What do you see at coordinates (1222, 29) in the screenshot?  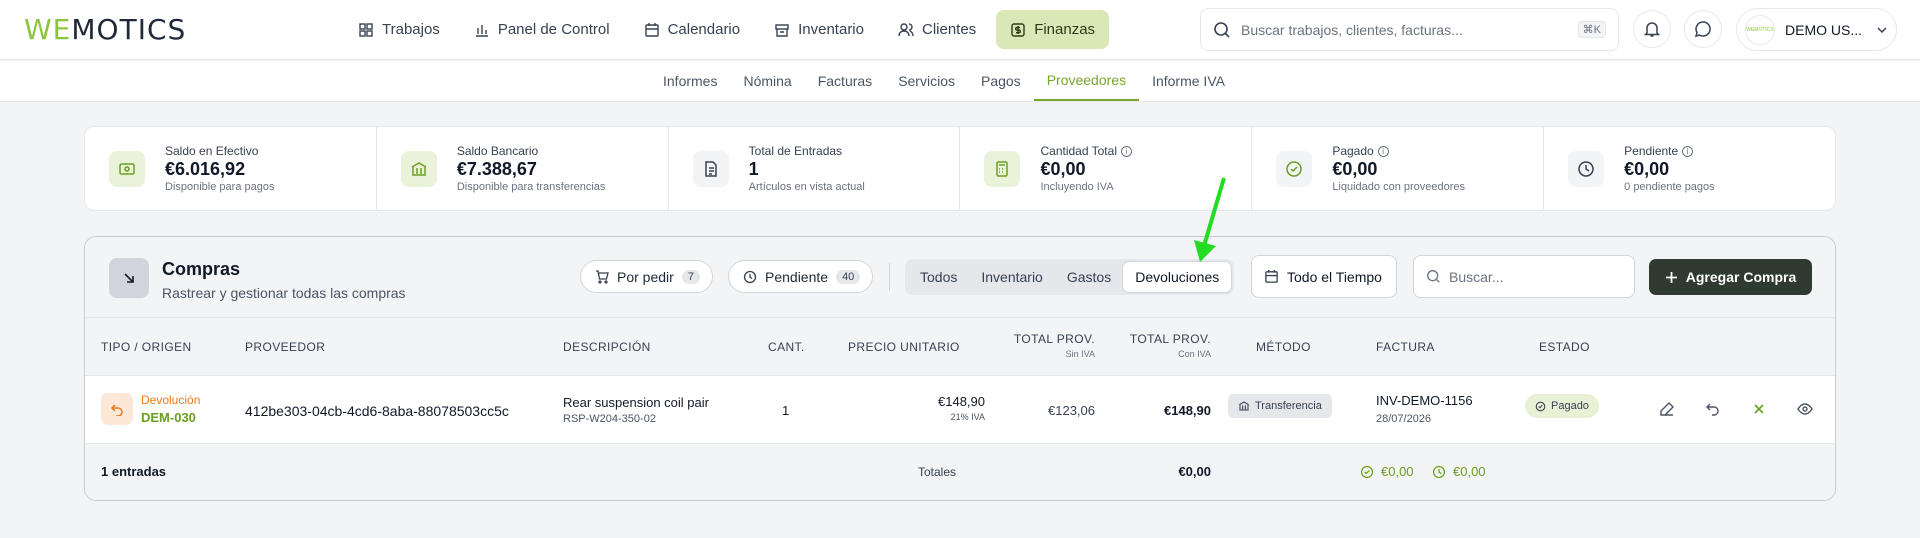 I see `search-icon` at bounding box center [1222, 29].